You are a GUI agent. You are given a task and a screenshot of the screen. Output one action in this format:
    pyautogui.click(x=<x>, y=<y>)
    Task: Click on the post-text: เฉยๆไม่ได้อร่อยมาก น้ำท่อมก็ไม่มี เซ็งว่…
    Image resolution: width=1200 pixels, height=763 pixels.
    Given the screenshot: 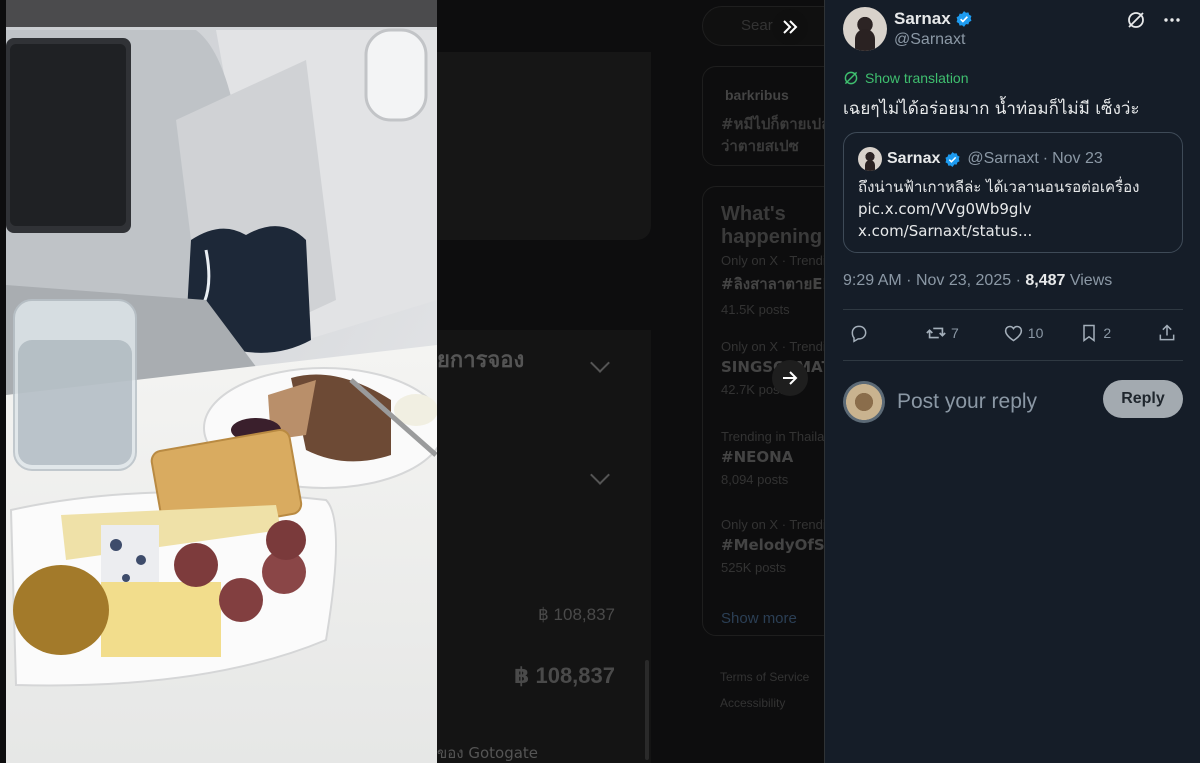 What is the action you would take?
    pyautogui.click(x=991, y=109)
    